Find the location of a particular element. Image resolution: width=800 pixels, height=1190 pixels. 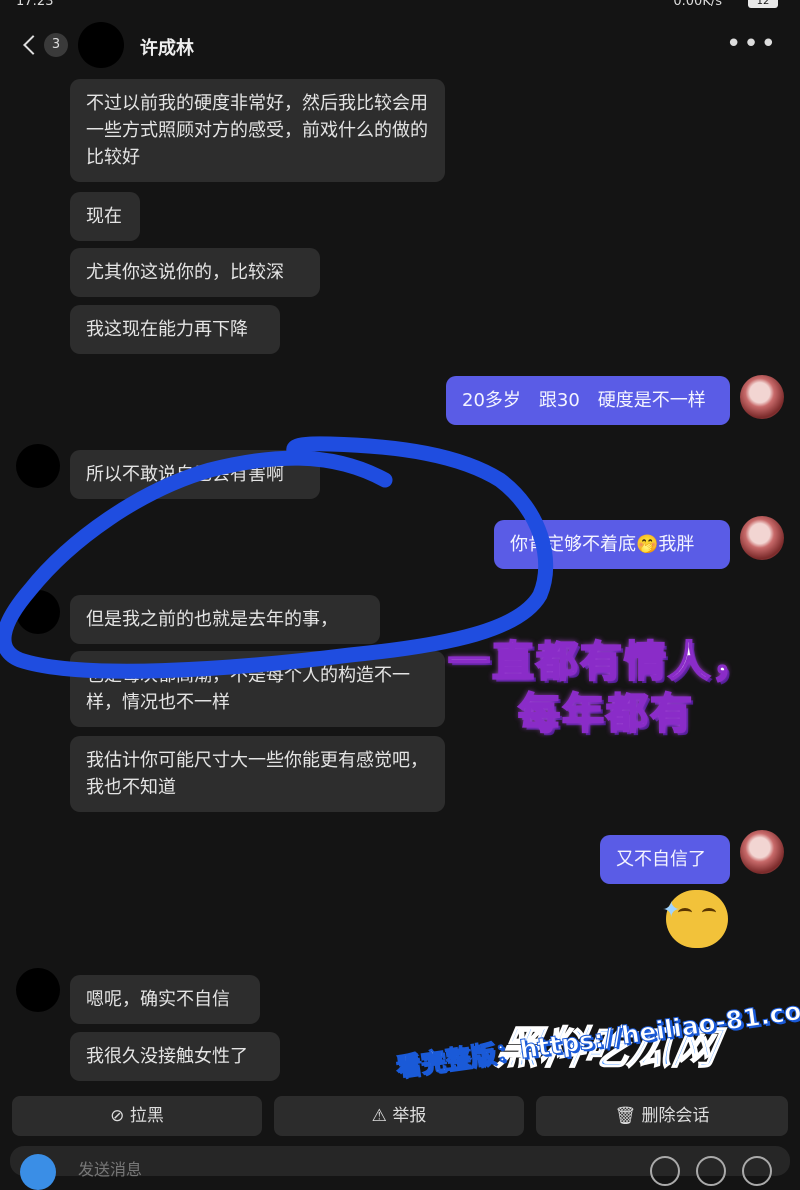

action-bar: ⊘ 拉黑 ⚠ 举报 🗑 删除会话 is located at coordinates (400, 1116).